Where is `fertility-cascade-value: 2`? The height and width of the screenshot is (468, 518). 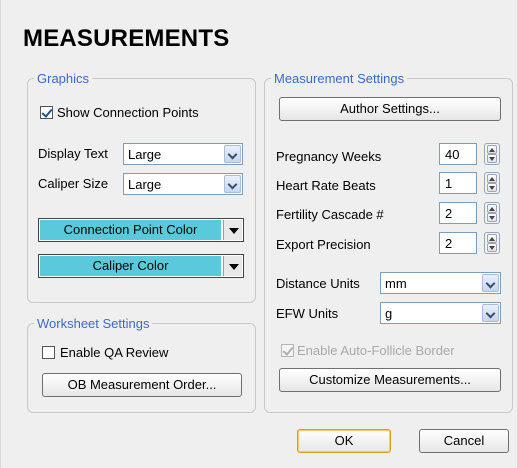 fertility-cascade-value: 2 is located at coordinates (449, 213).